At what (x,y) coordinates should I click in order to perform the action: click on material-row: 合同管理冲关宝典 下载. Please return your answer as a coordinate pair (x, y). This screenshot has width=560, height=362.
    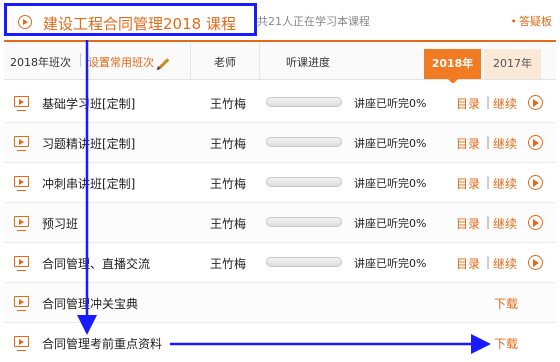
    Looking at the image, I should click on (280, 303).